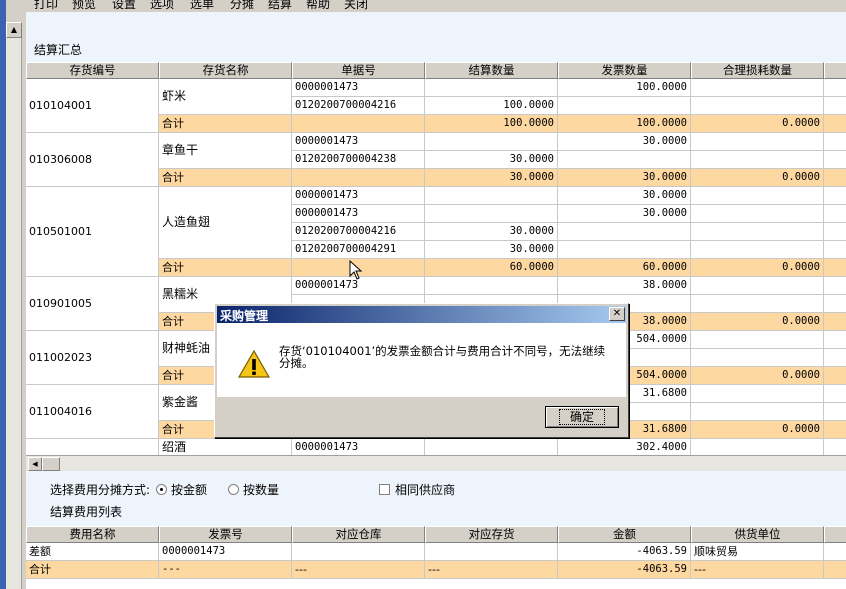  Describe the element at coordinates (92, 106) in the screenshot. I see `item-code-cell: 010104001` at that location.